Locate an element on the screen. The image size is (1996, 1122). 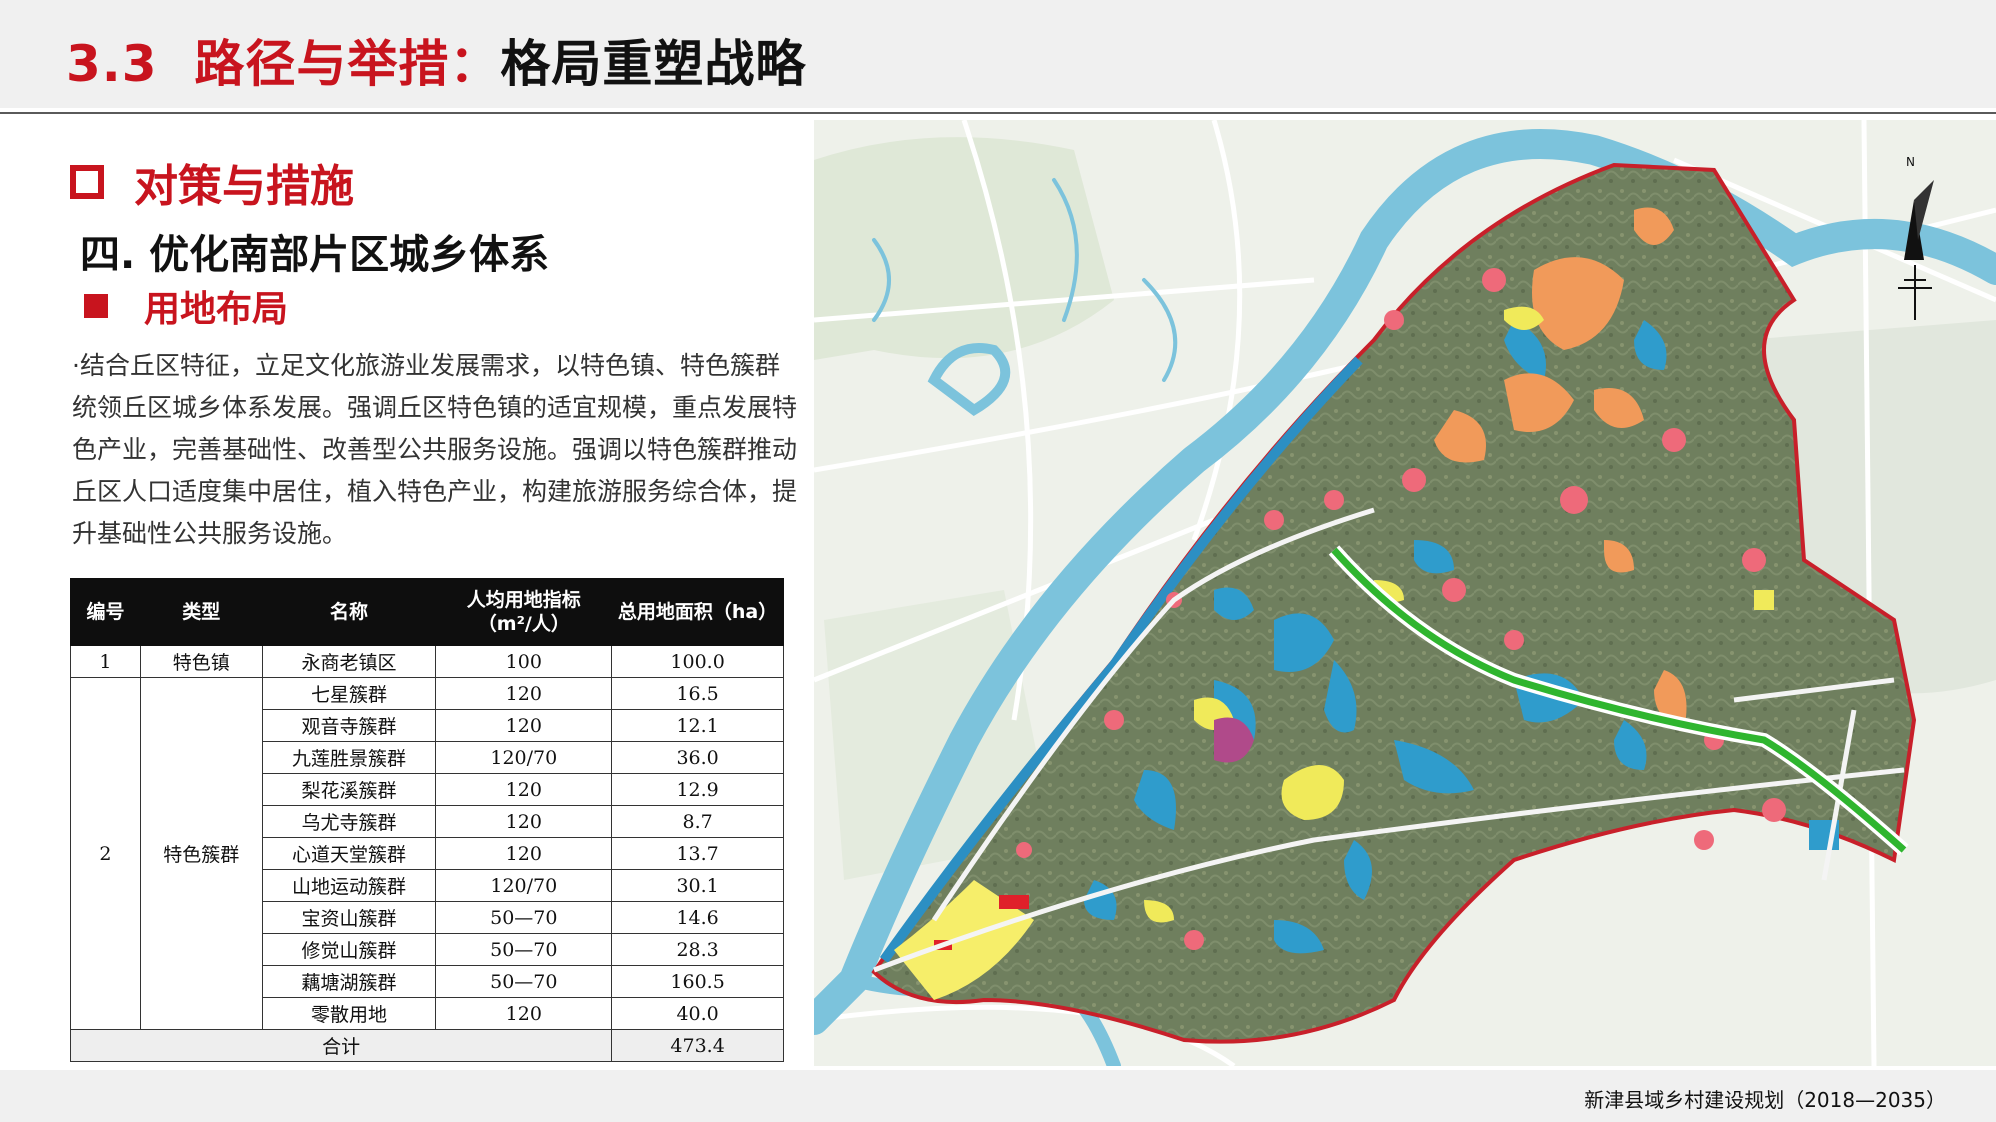
section-heading-measures: 对策与措施 is located at coordinates (212, 182).